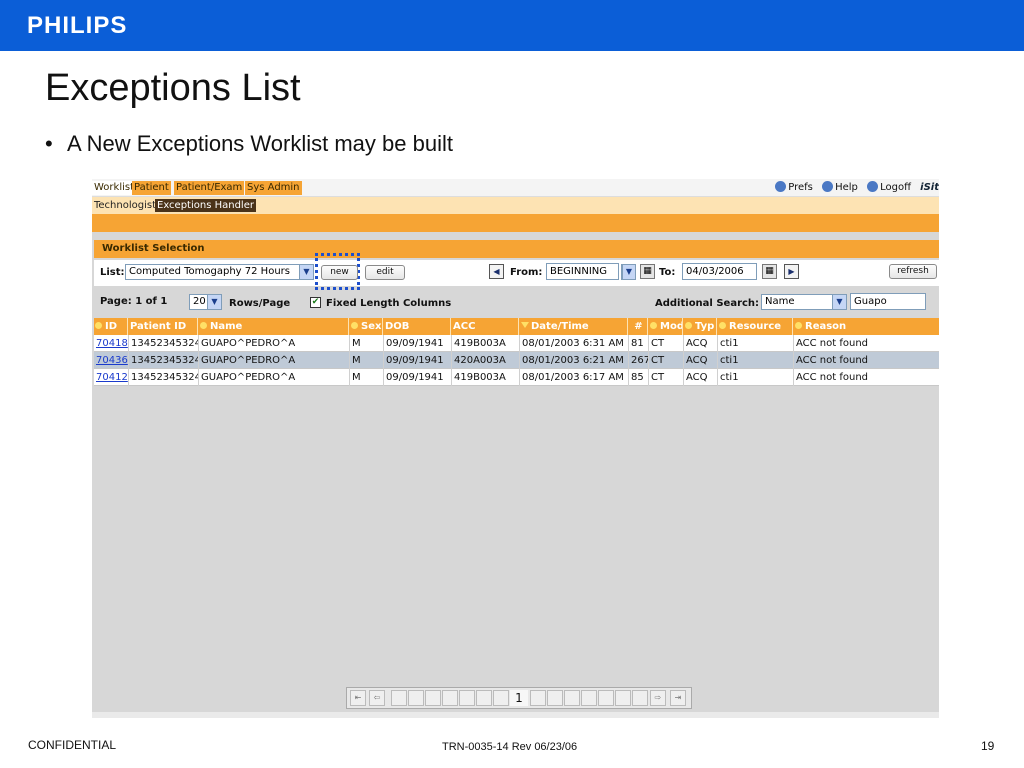 This screenshot has width=1024, height=768. I want to click on col-resource: Resource, so click(755, 326).